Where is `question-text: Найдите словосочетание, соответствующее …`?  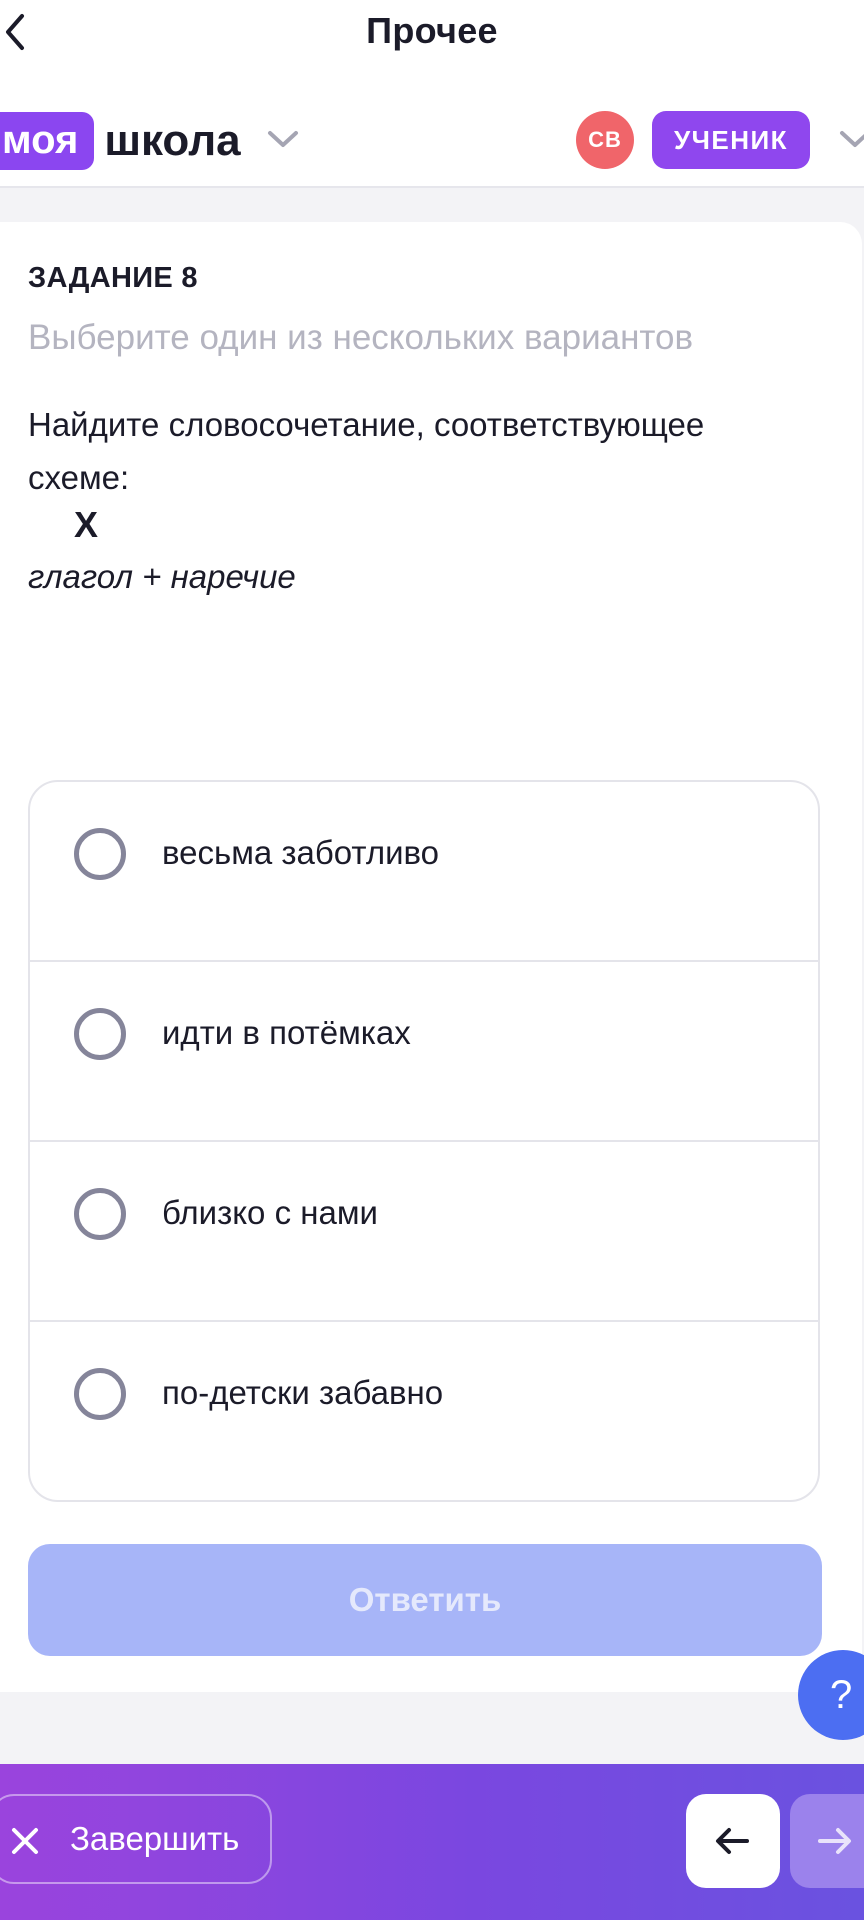 question-text: Найдите словосочетание, соответствующее … is located at coordinates (366, 451).